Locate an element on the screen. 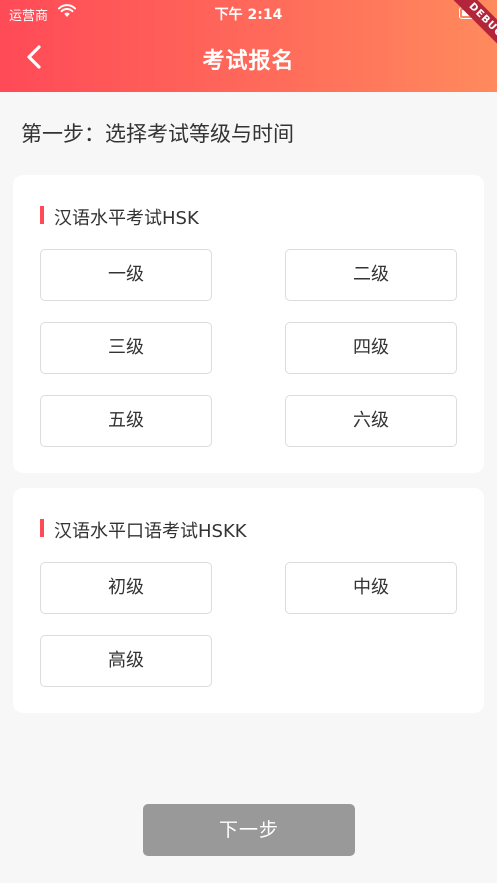 The image size is (497, 883). level-button-hskk-beginner: 初级 is located at coordinates (126, 588).